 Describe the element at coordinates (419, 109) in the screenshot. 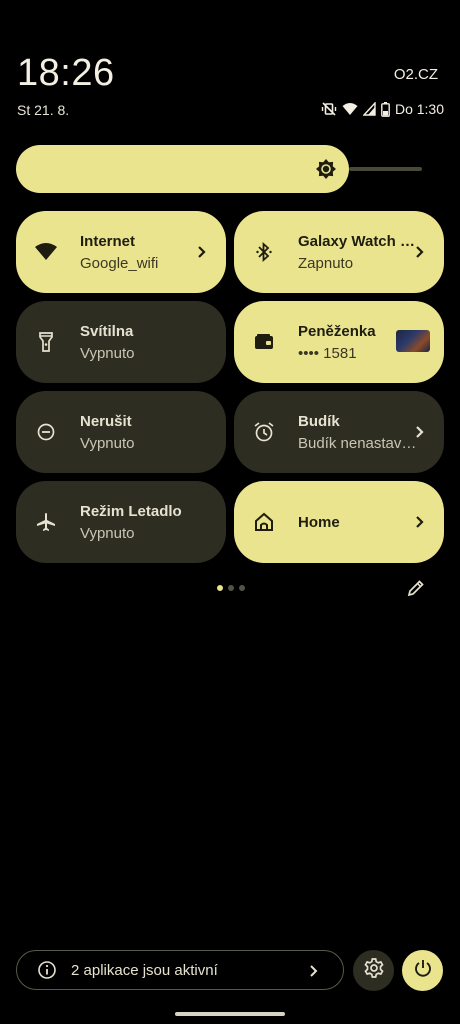

I see `battery-estimate: Do 1:30` at that location.